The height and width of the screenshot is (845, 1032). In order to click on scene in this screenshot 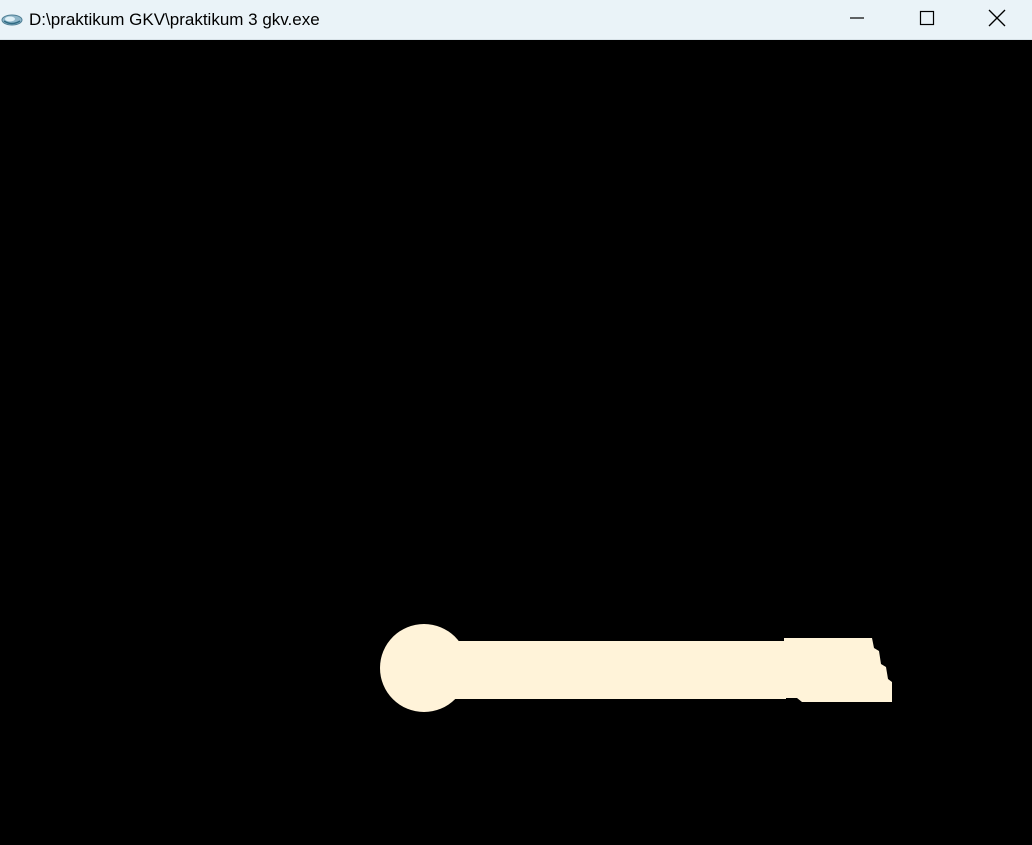, I will do `click(636, 668)`.